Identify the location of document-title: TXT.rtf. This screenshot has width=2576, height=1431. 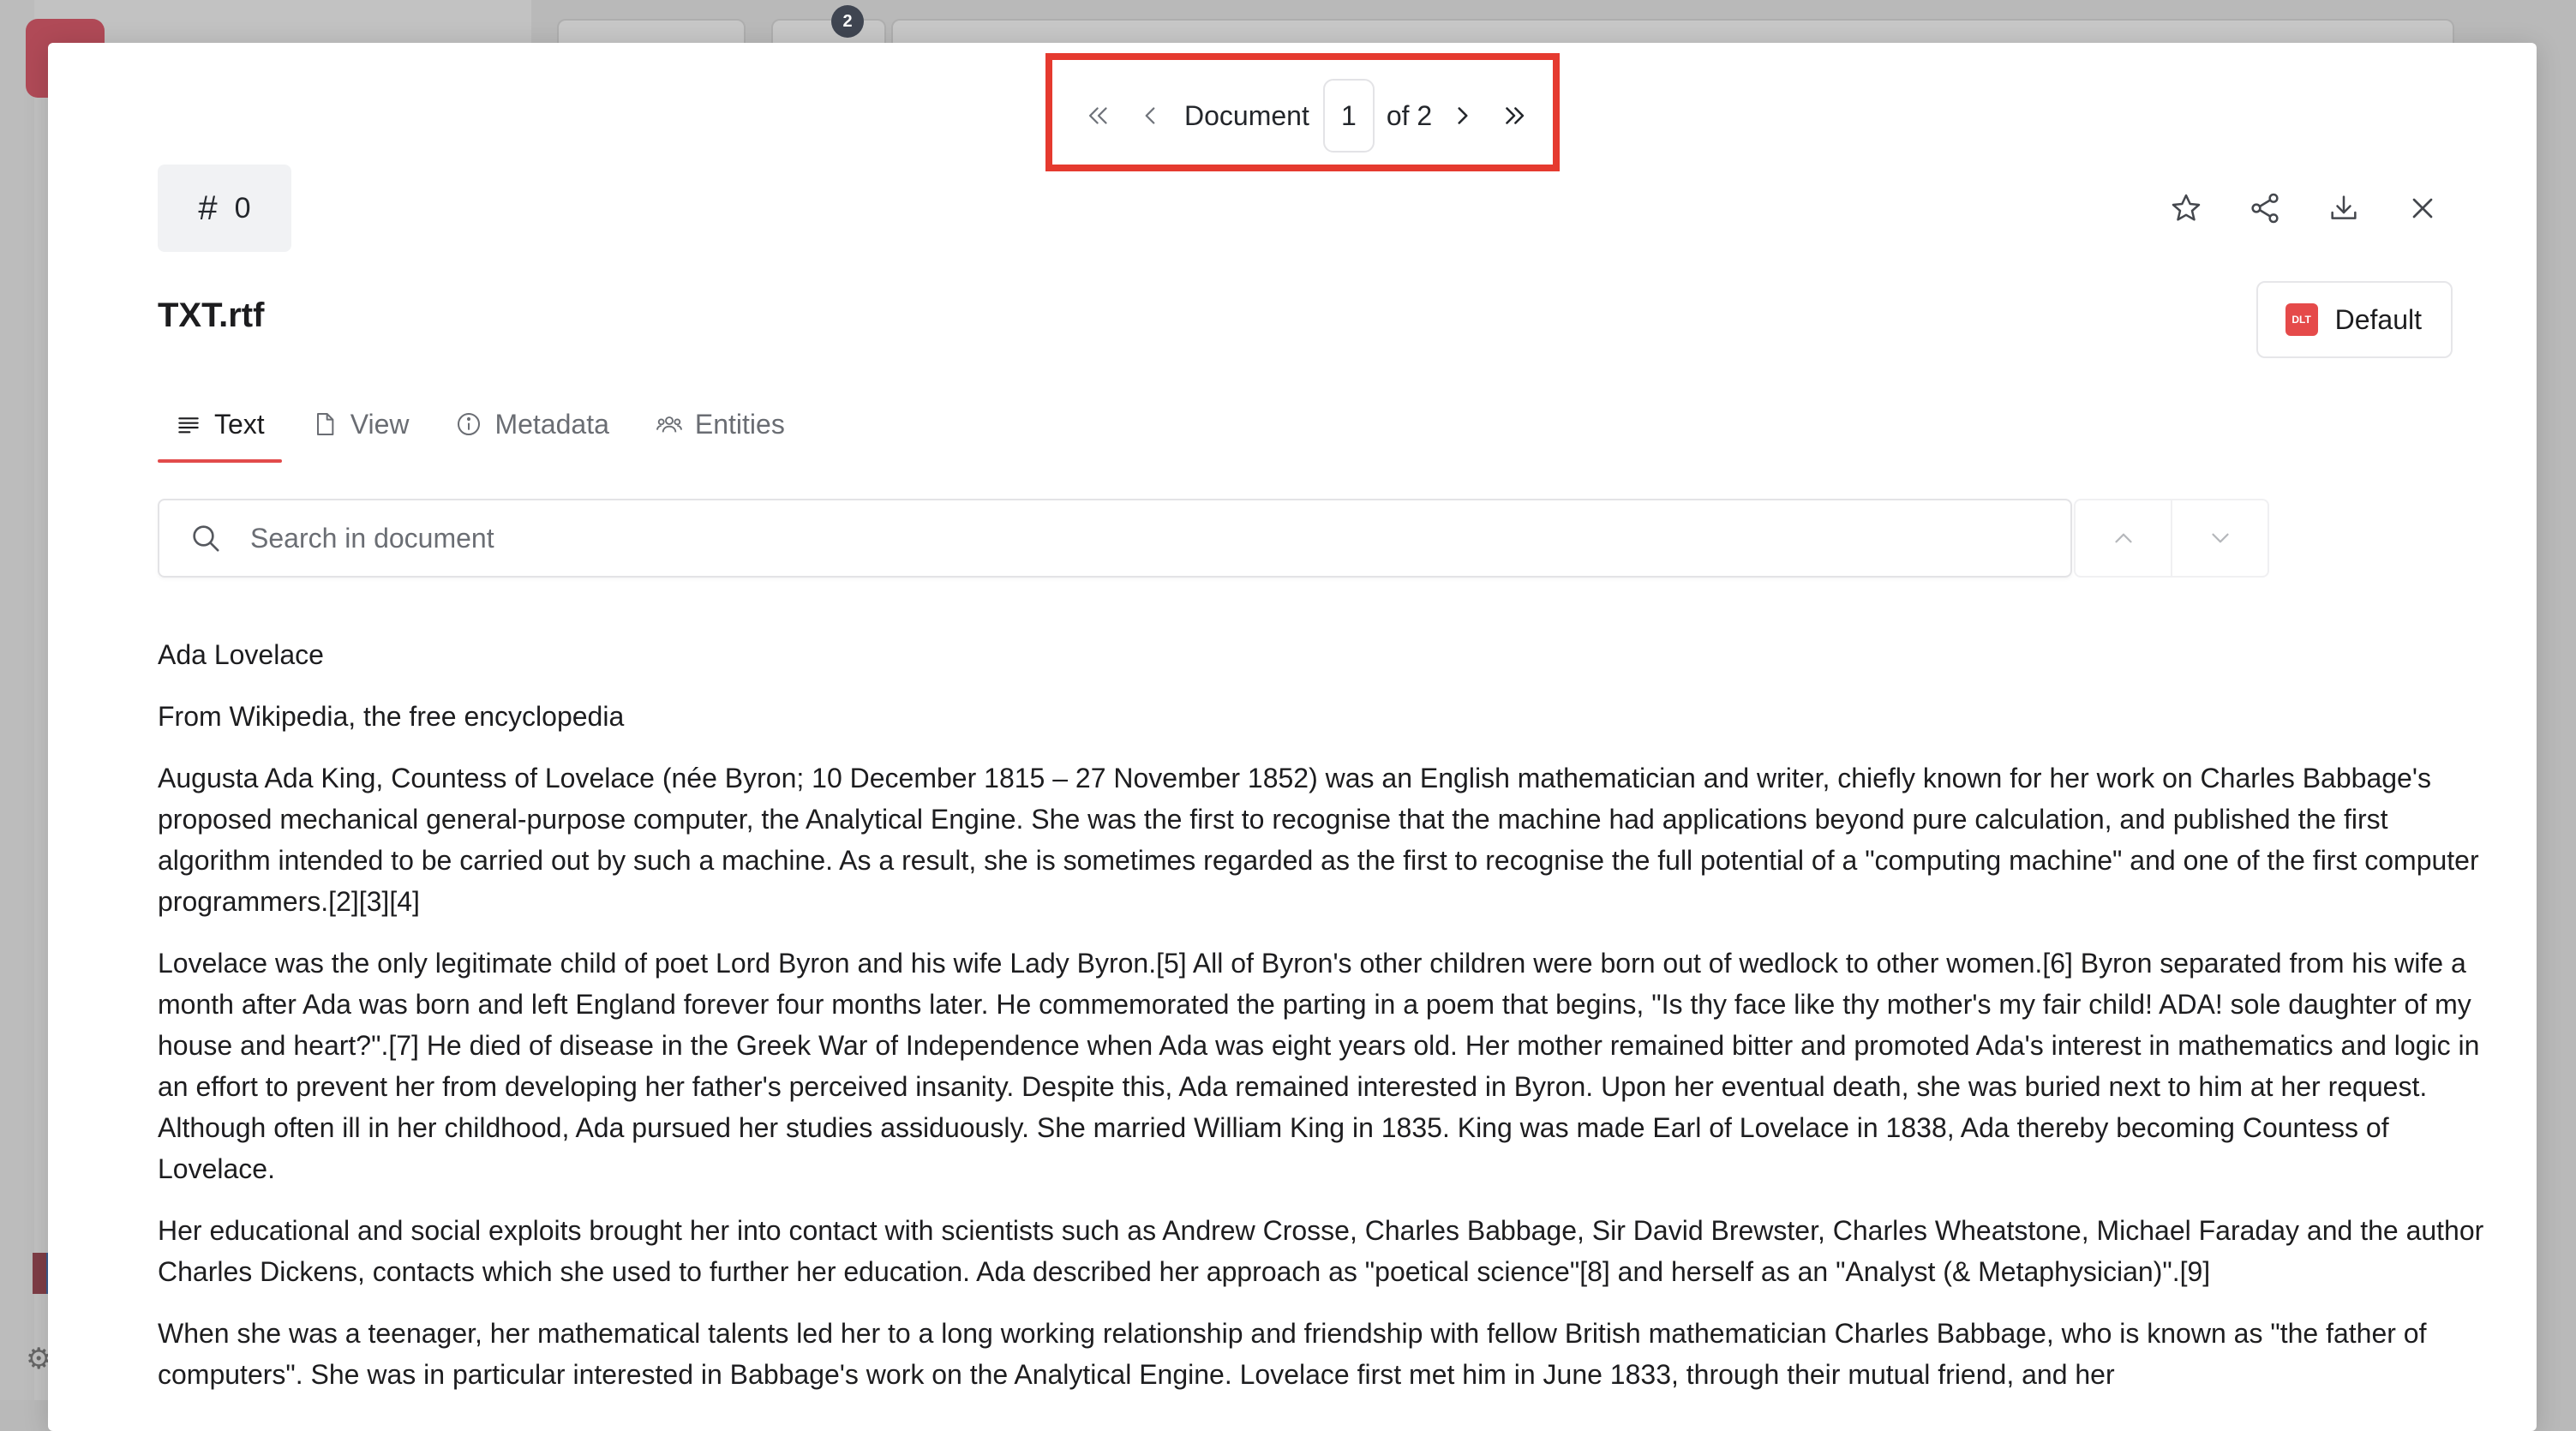
(211, 315).